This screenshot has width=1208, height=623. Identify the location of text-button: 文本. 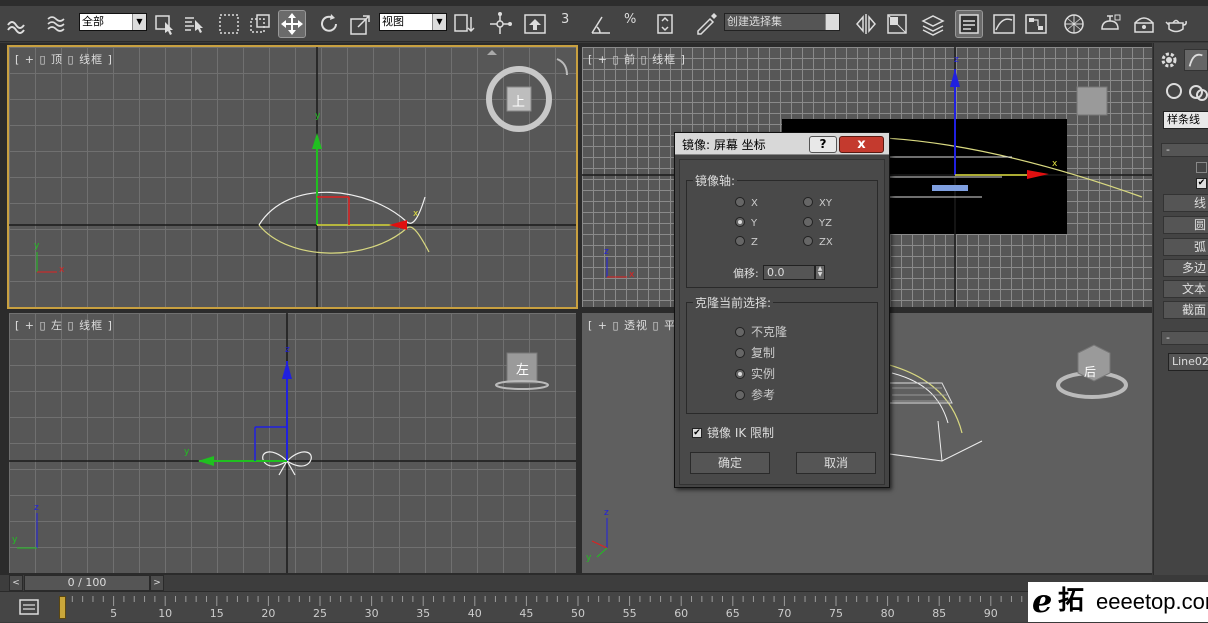
(1185, 289).